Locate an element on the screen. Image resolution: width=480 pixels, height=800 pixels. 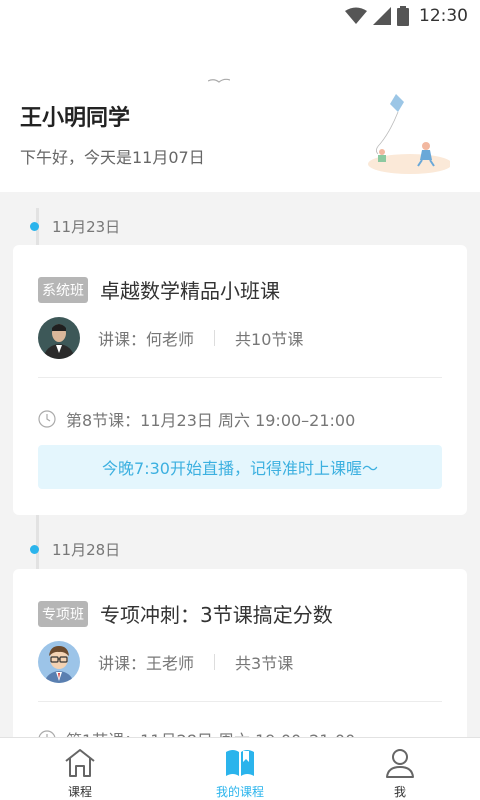
lesson-schedule-row: 第1节课：11月28日 周六 19:00–21:00 is located at coordinates (196, 732).